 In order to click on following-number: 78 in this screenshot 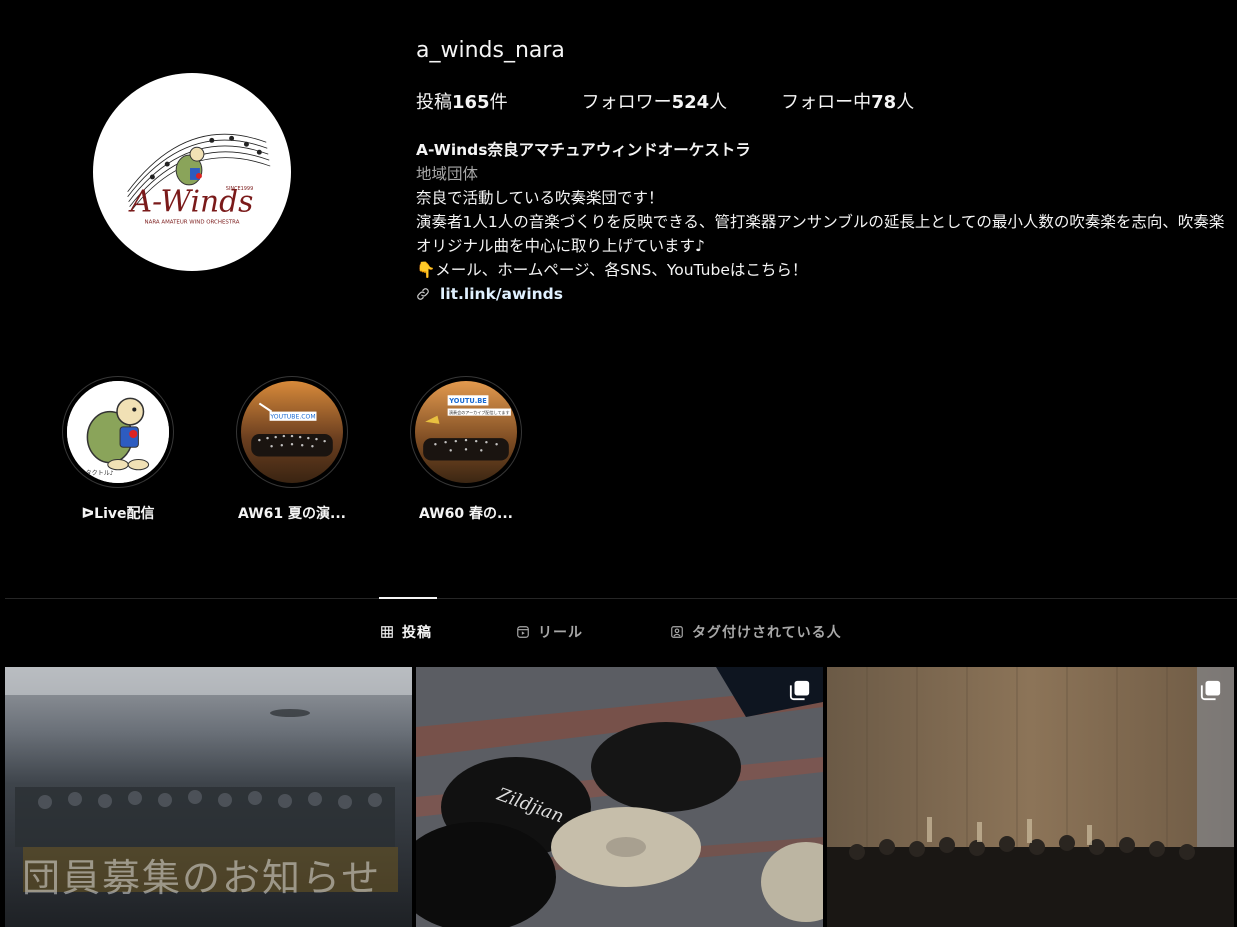, I will do `click(884, 102)`.